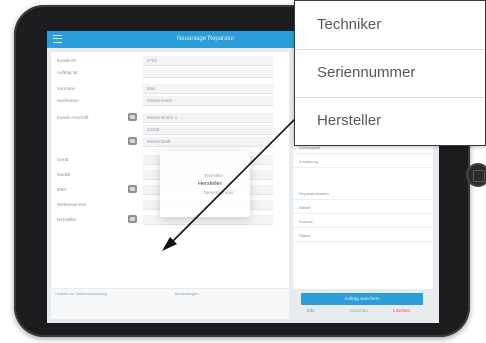  I want to click on callout-option: Seriennummer, so click(390, 73).